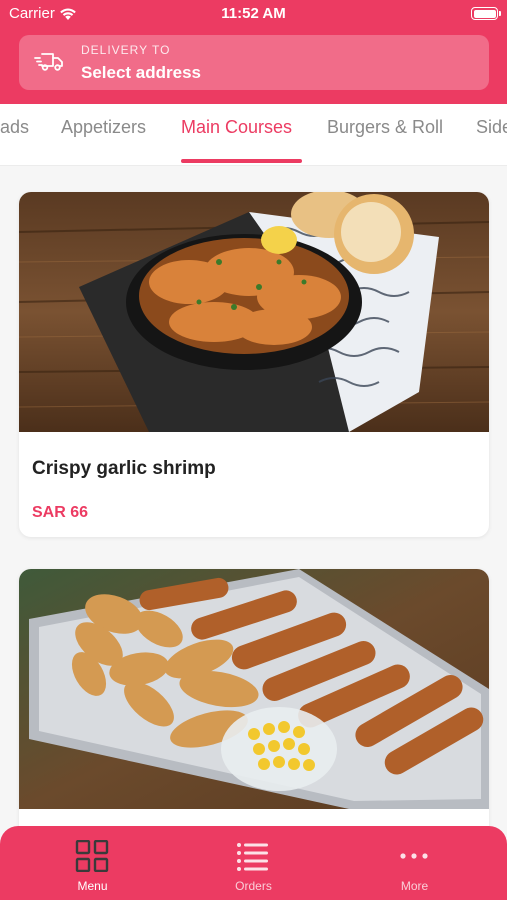  I want to click on nav-menu: Menu, so click(92, 863).